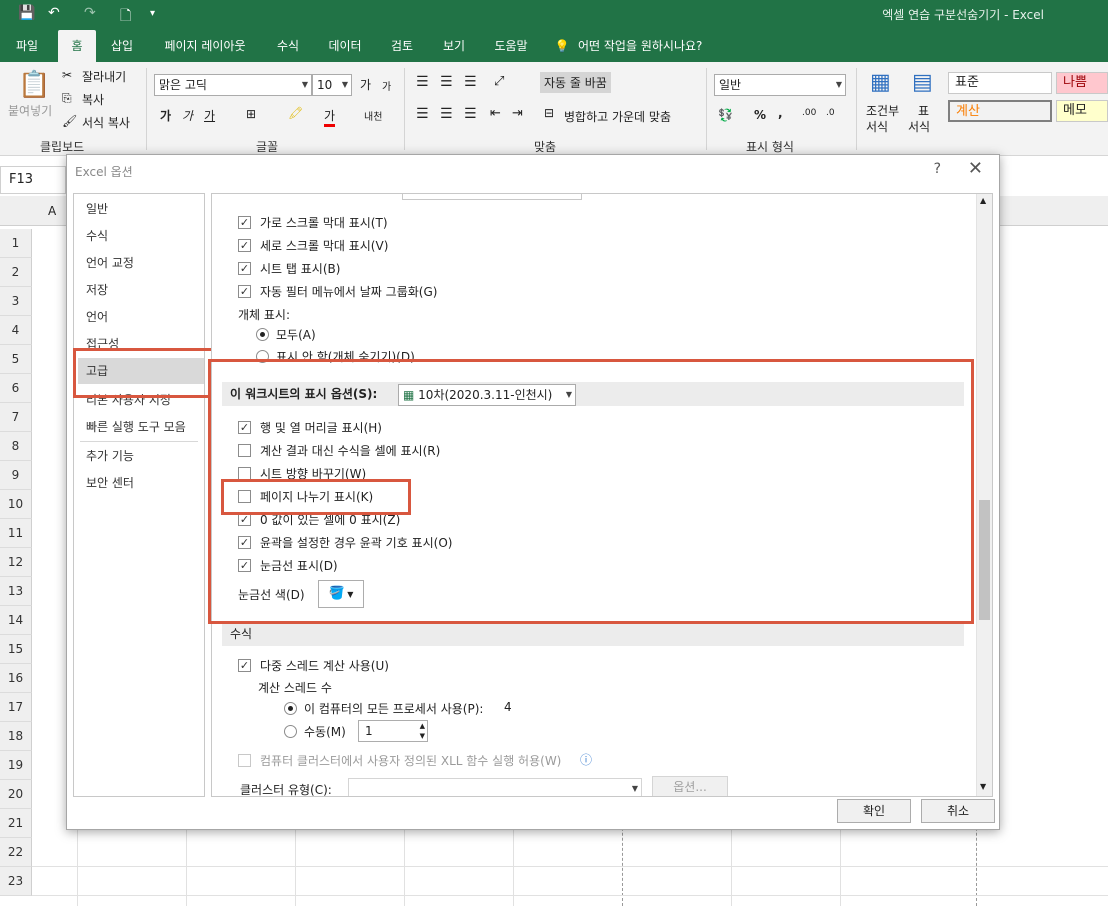 The width and height of the screenshot is (1108, 916). Describe the element at coordinates (16, 417) in the screenshot. I see `row-header: 7` at that location.